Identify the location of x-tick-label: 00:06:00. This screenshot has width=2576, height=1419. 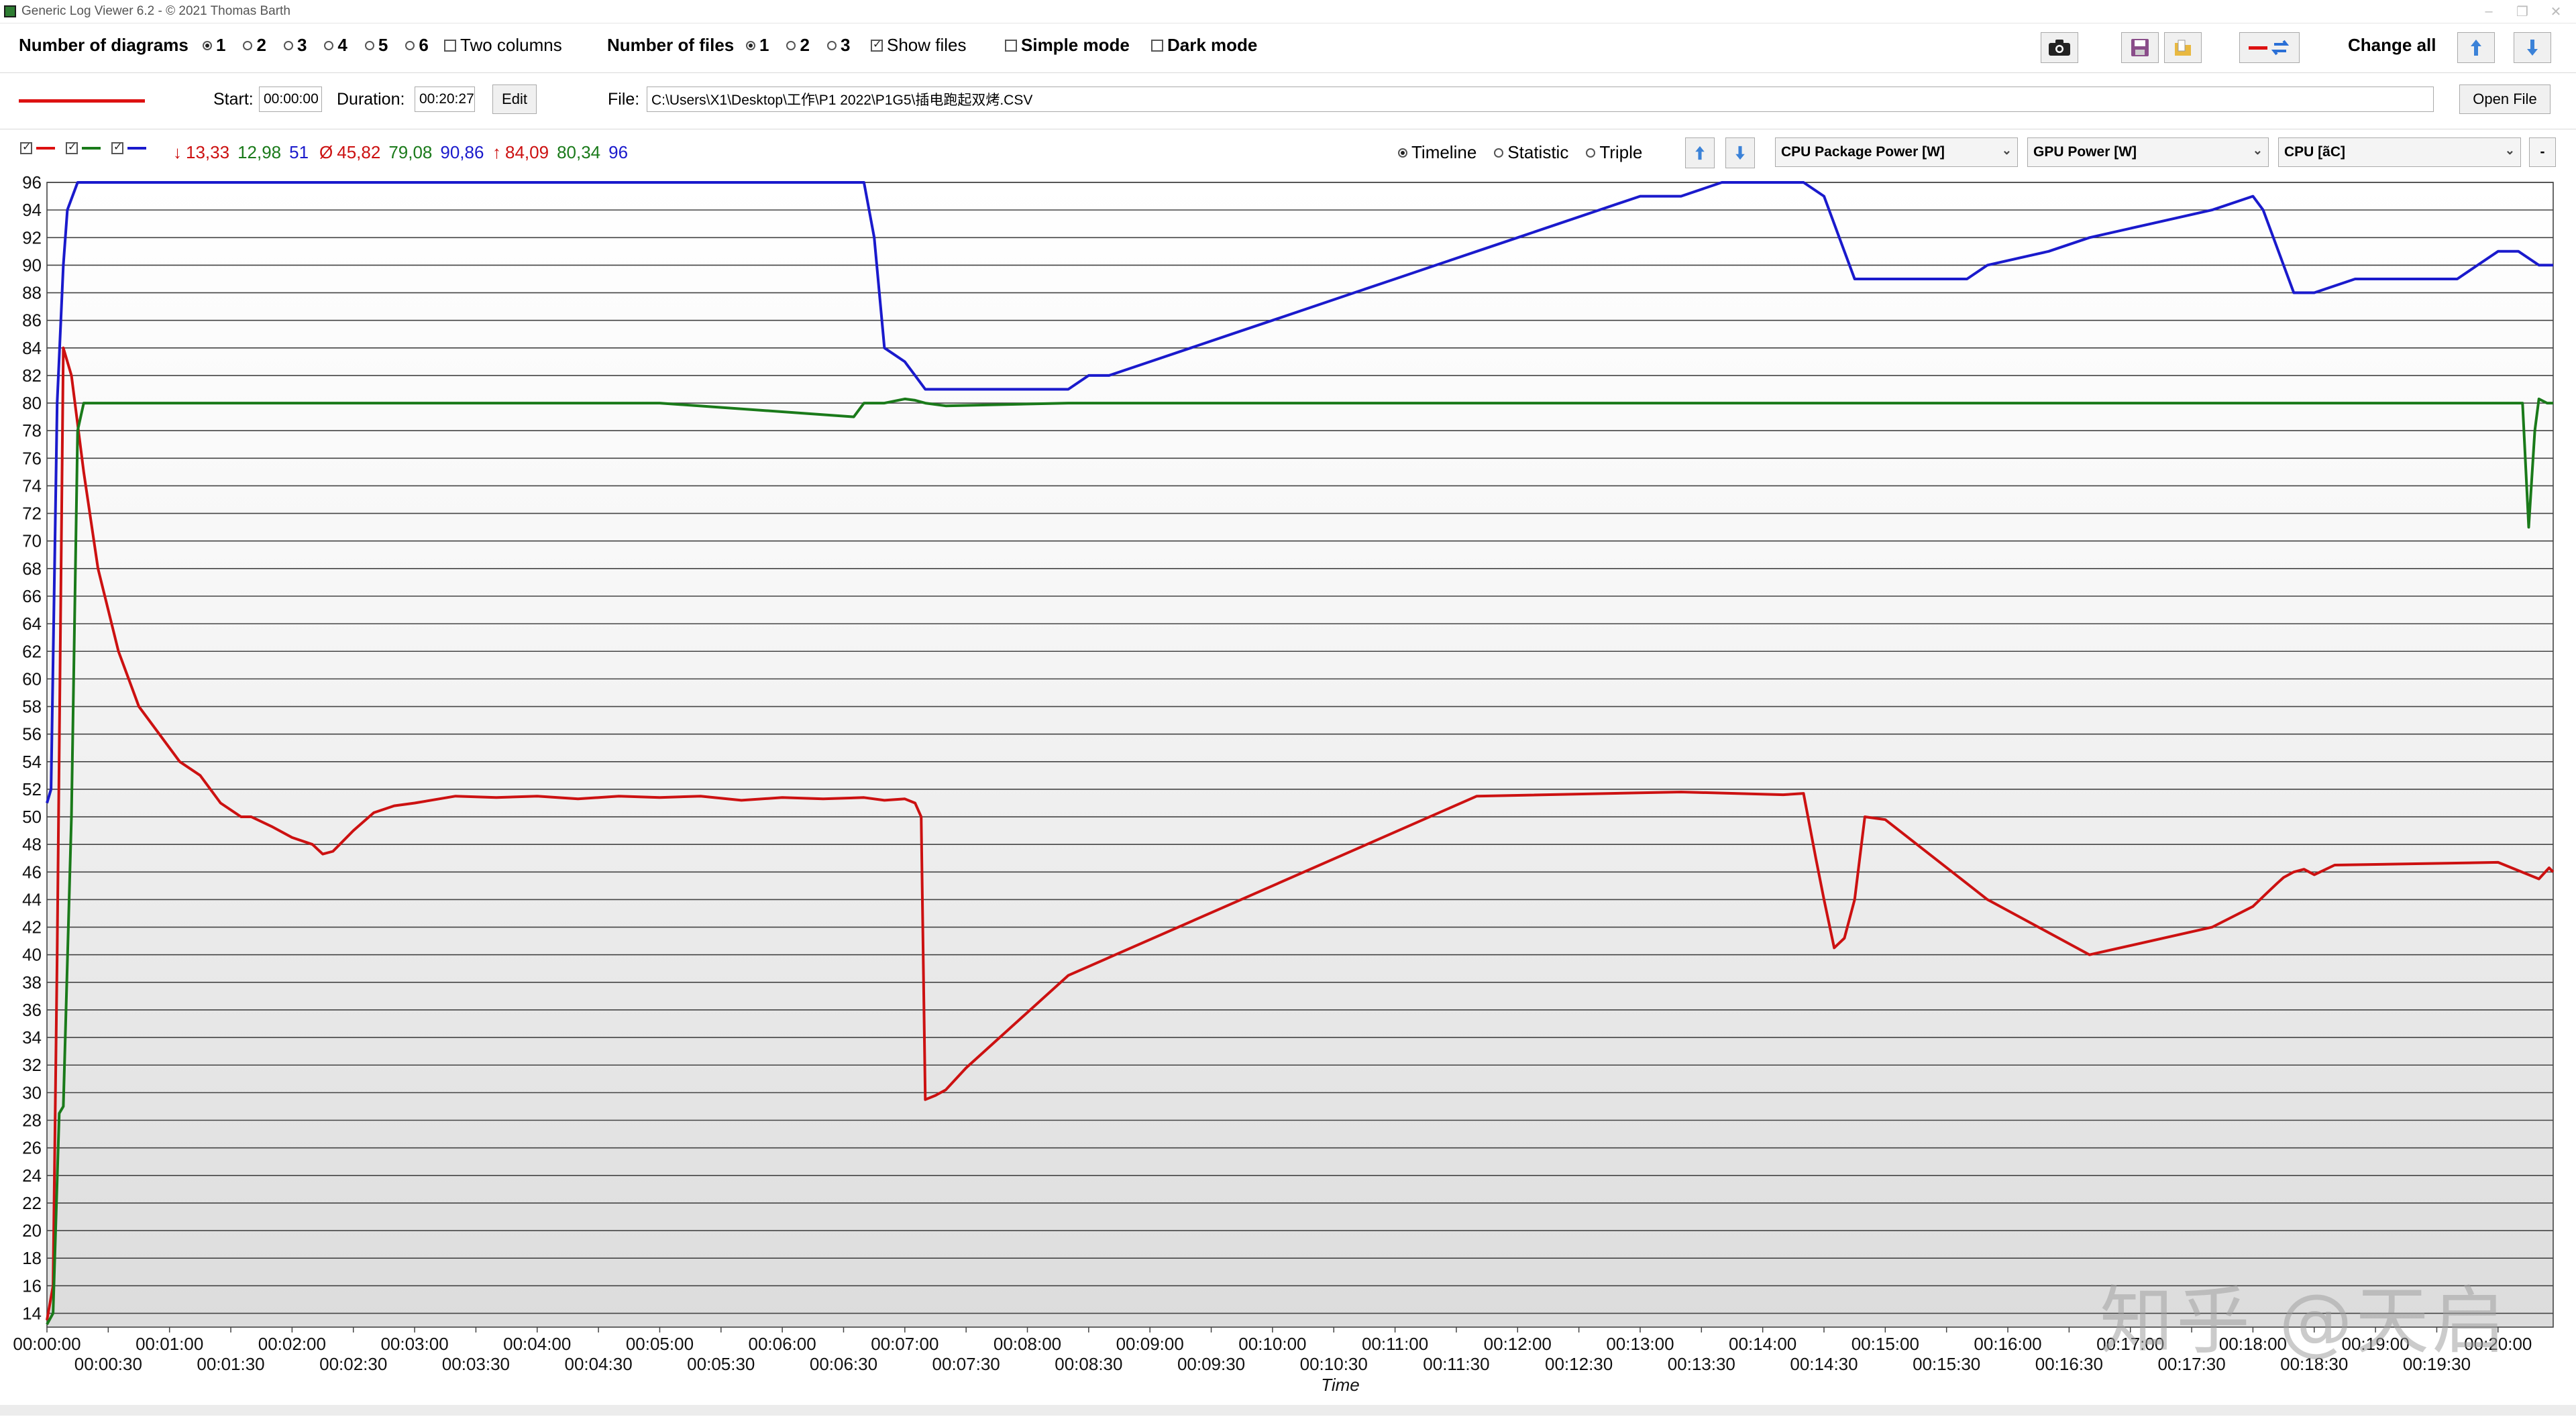
(782, 1344).